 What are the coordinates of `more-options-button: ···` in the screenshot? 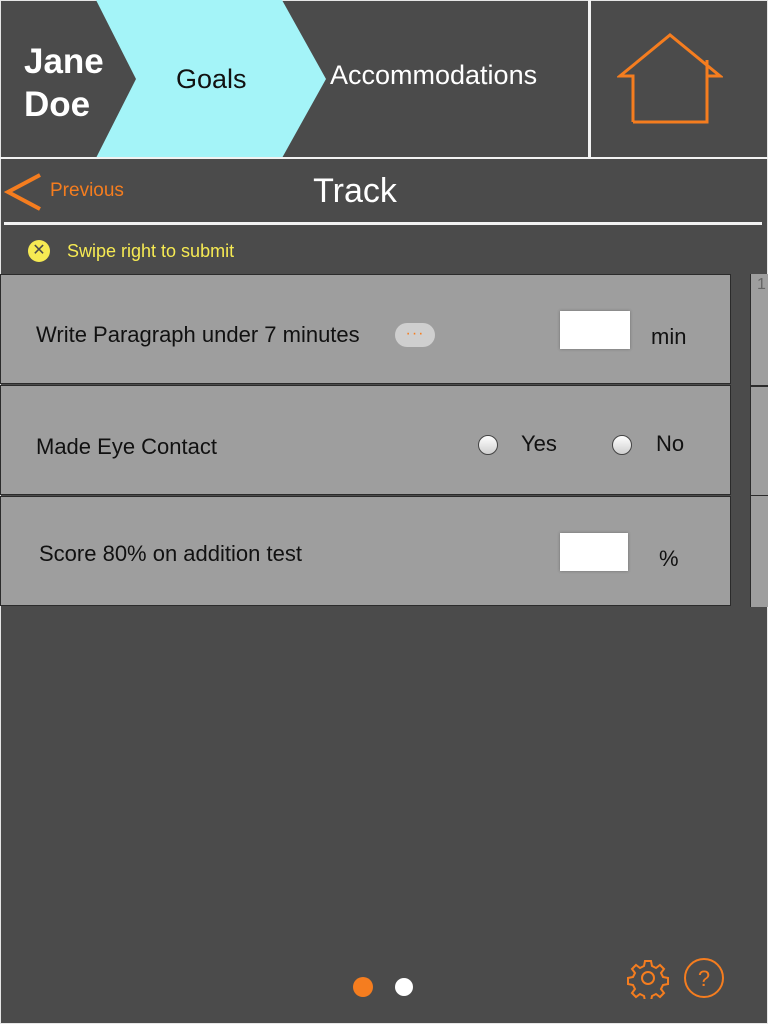 It's located at (415, 335).